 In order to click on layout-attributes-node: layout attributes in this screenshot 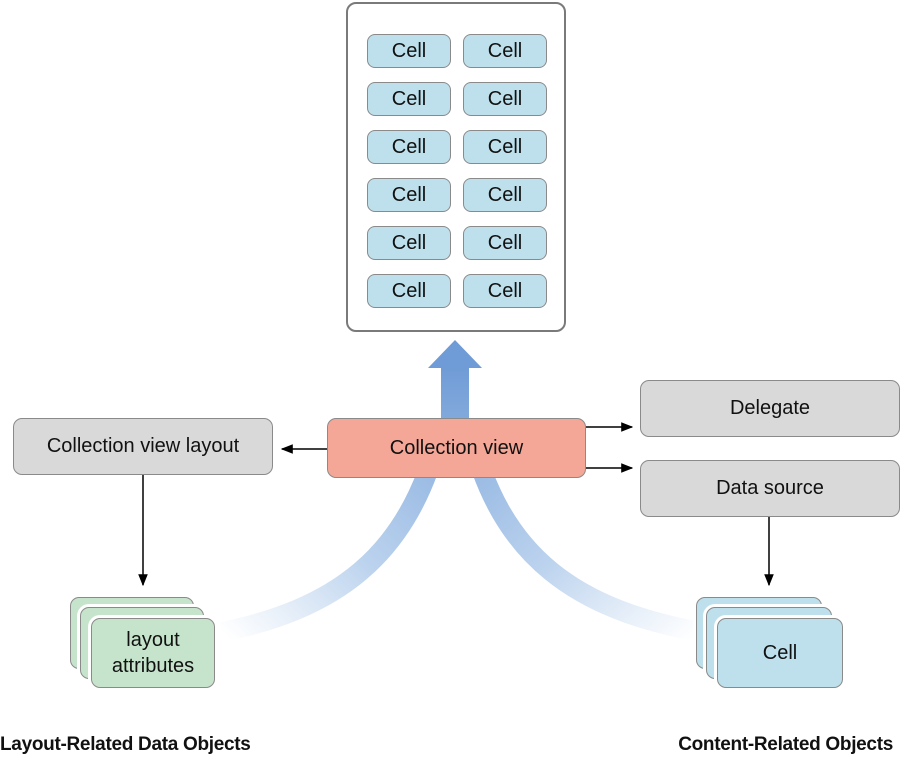, I will do `click(153, 653)`.